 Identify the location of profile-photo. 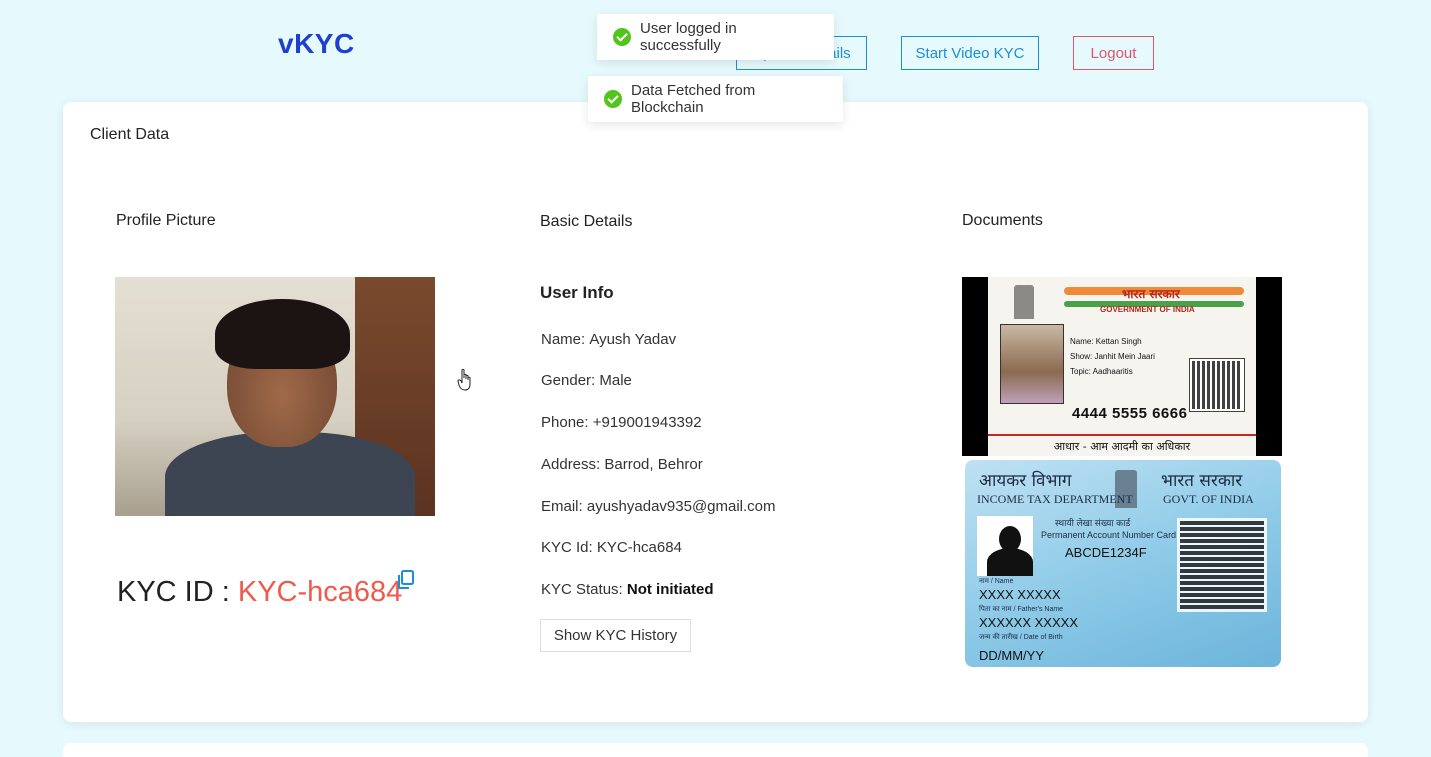
(275, 396).